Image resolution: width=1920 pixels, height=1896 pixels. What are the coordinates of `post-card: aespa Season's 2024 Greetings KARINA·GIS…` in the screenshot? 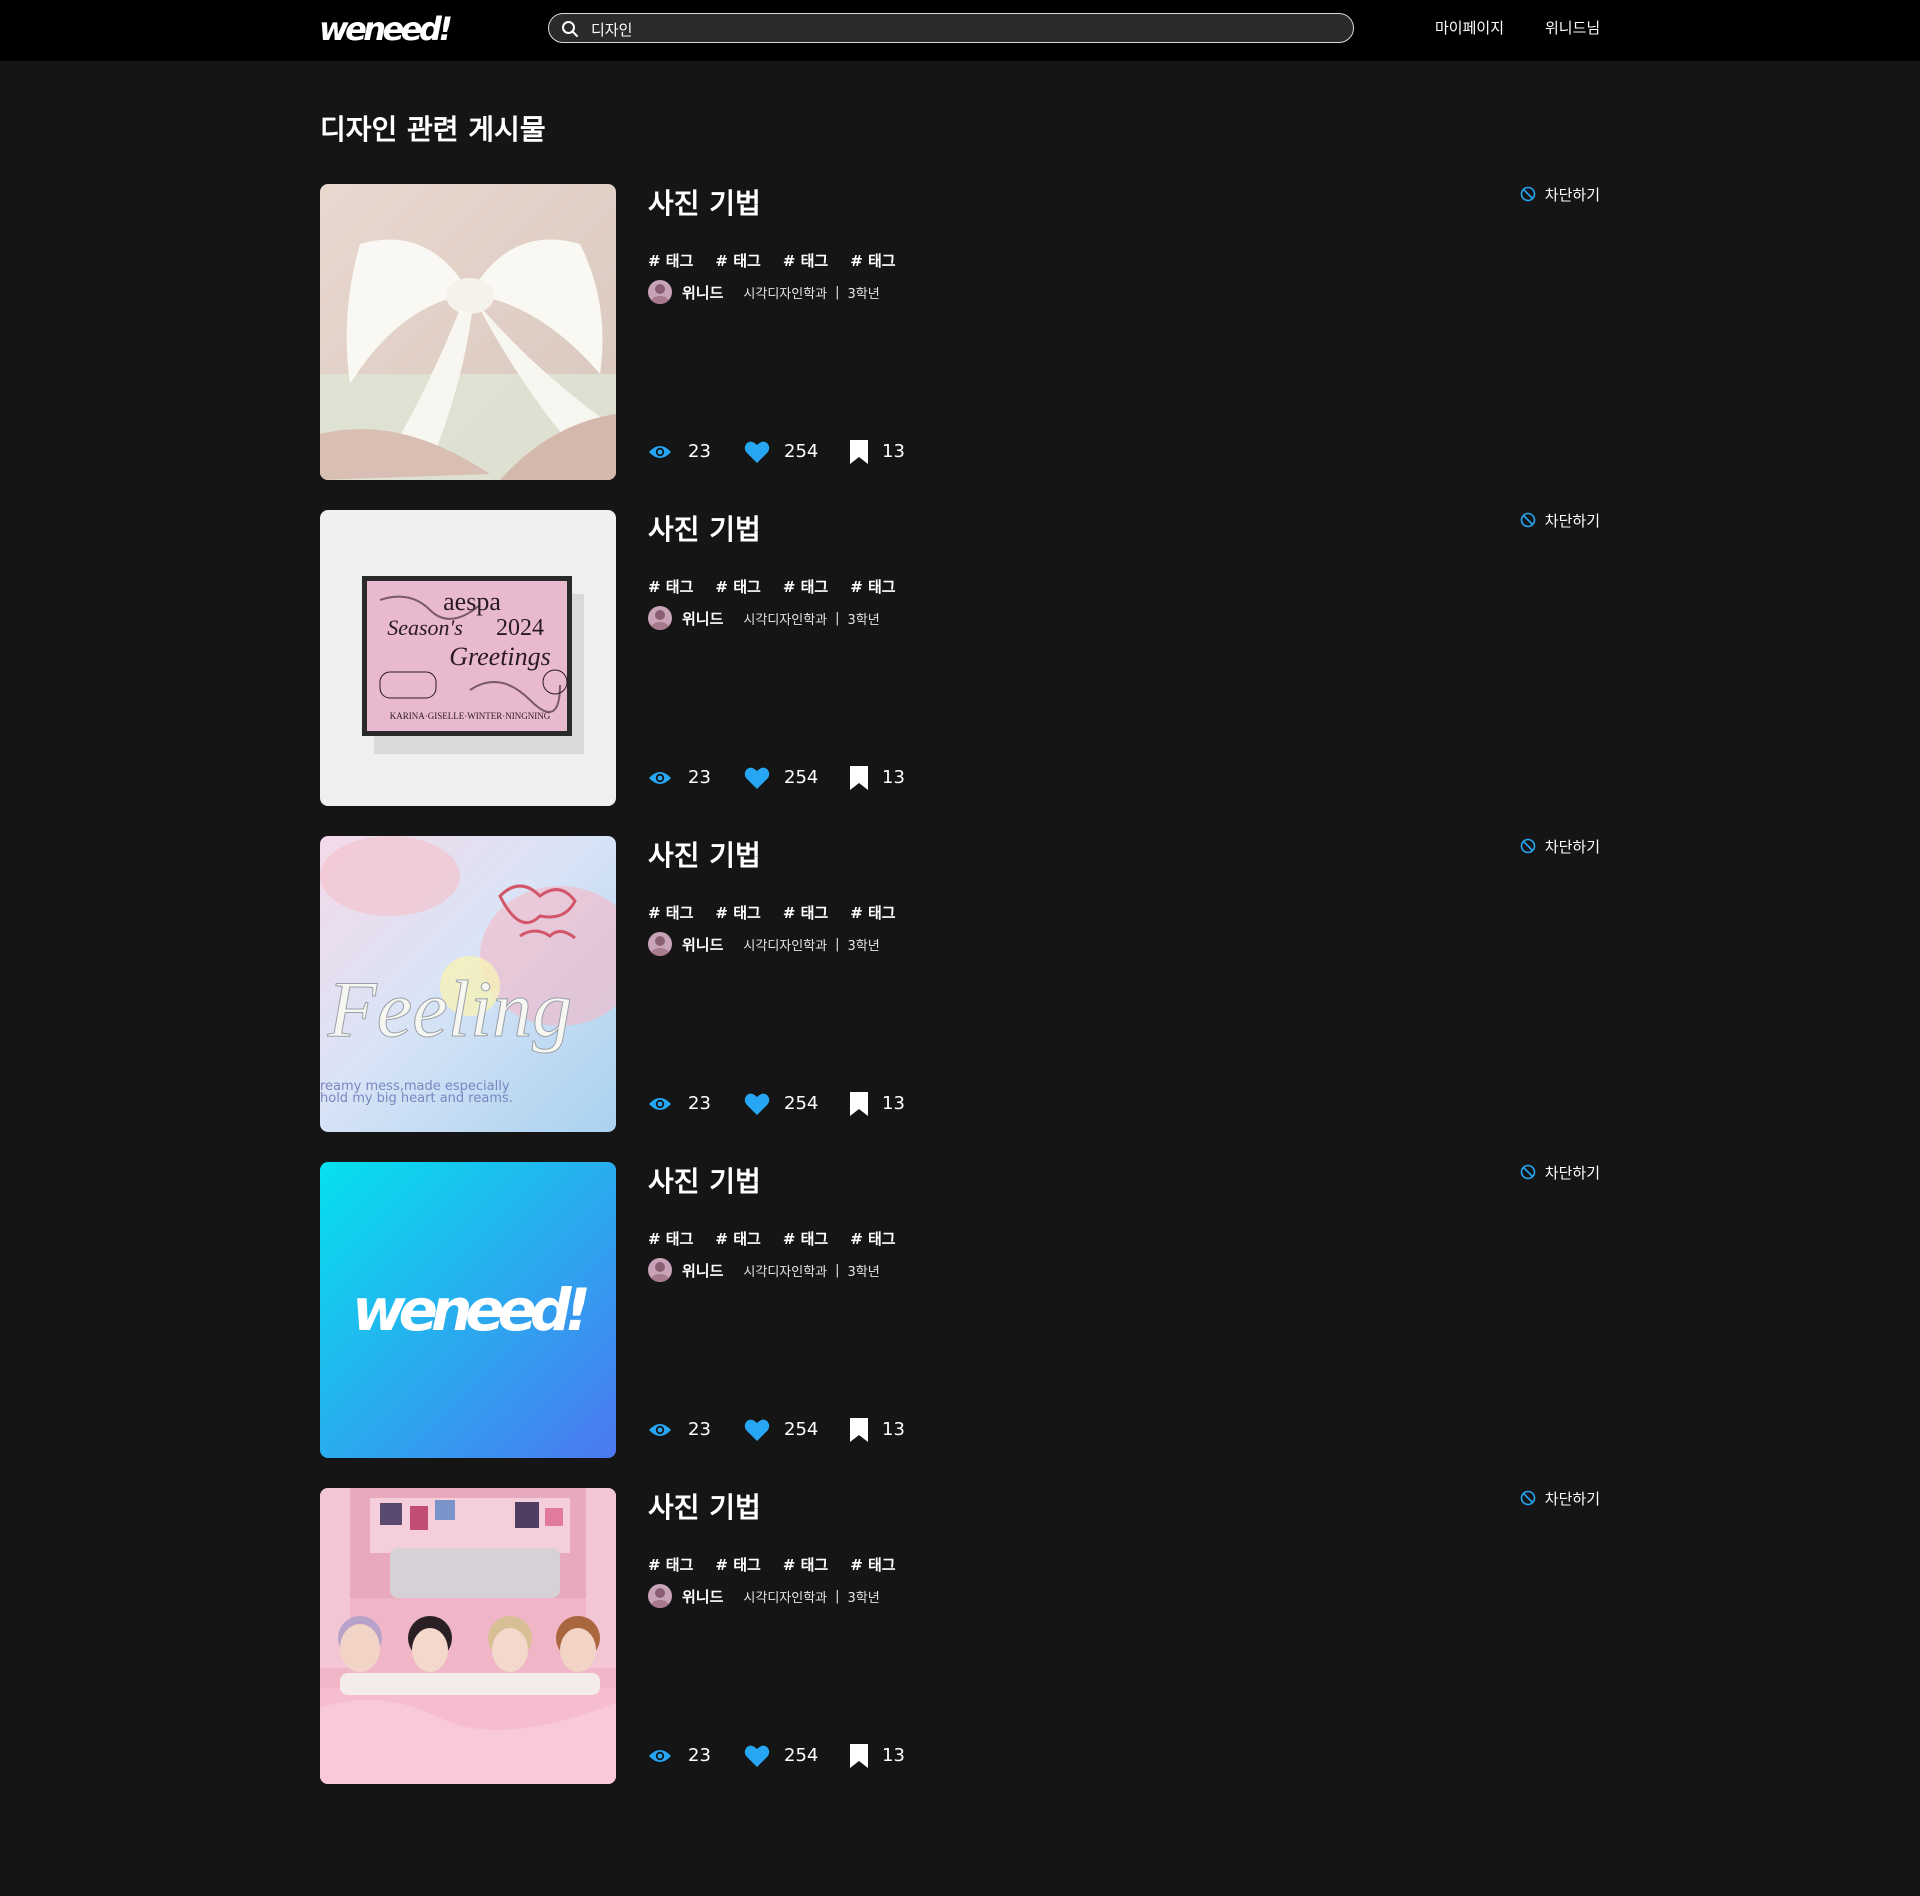 It's located at (960, 658).